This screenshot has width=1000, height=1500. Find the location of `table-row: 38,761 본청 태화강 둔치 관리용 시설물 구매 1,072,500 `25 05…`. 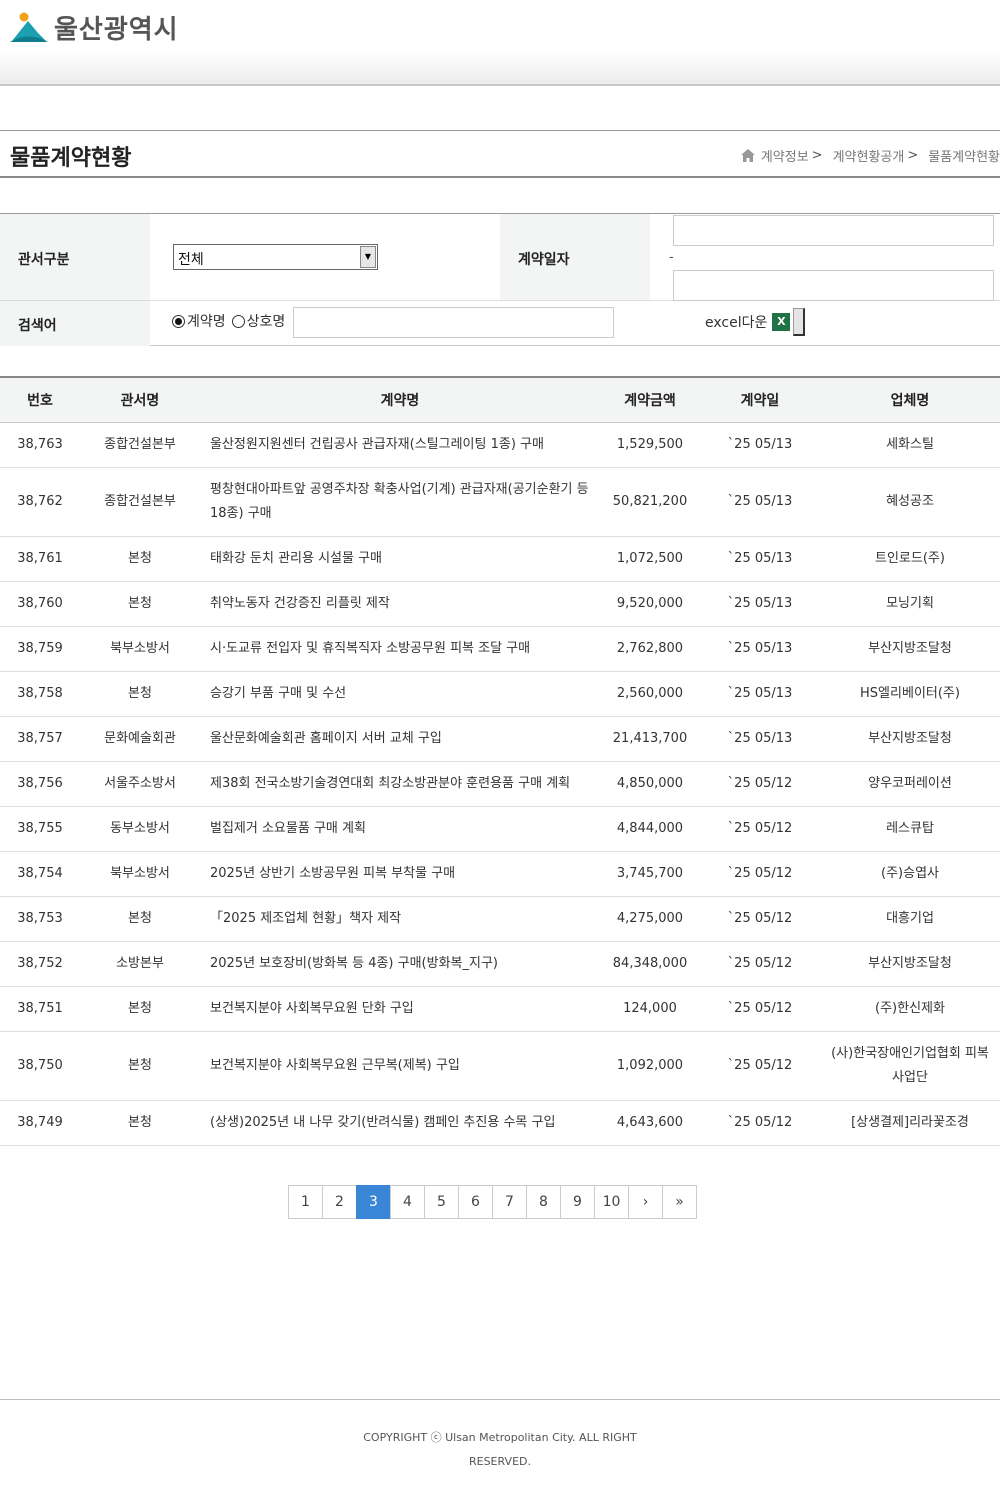

table-row: 38,761 본청 태화강 둔치 관리용 시설물 구매 1,072,500 `25 05… is located at coordinates (500, 559).